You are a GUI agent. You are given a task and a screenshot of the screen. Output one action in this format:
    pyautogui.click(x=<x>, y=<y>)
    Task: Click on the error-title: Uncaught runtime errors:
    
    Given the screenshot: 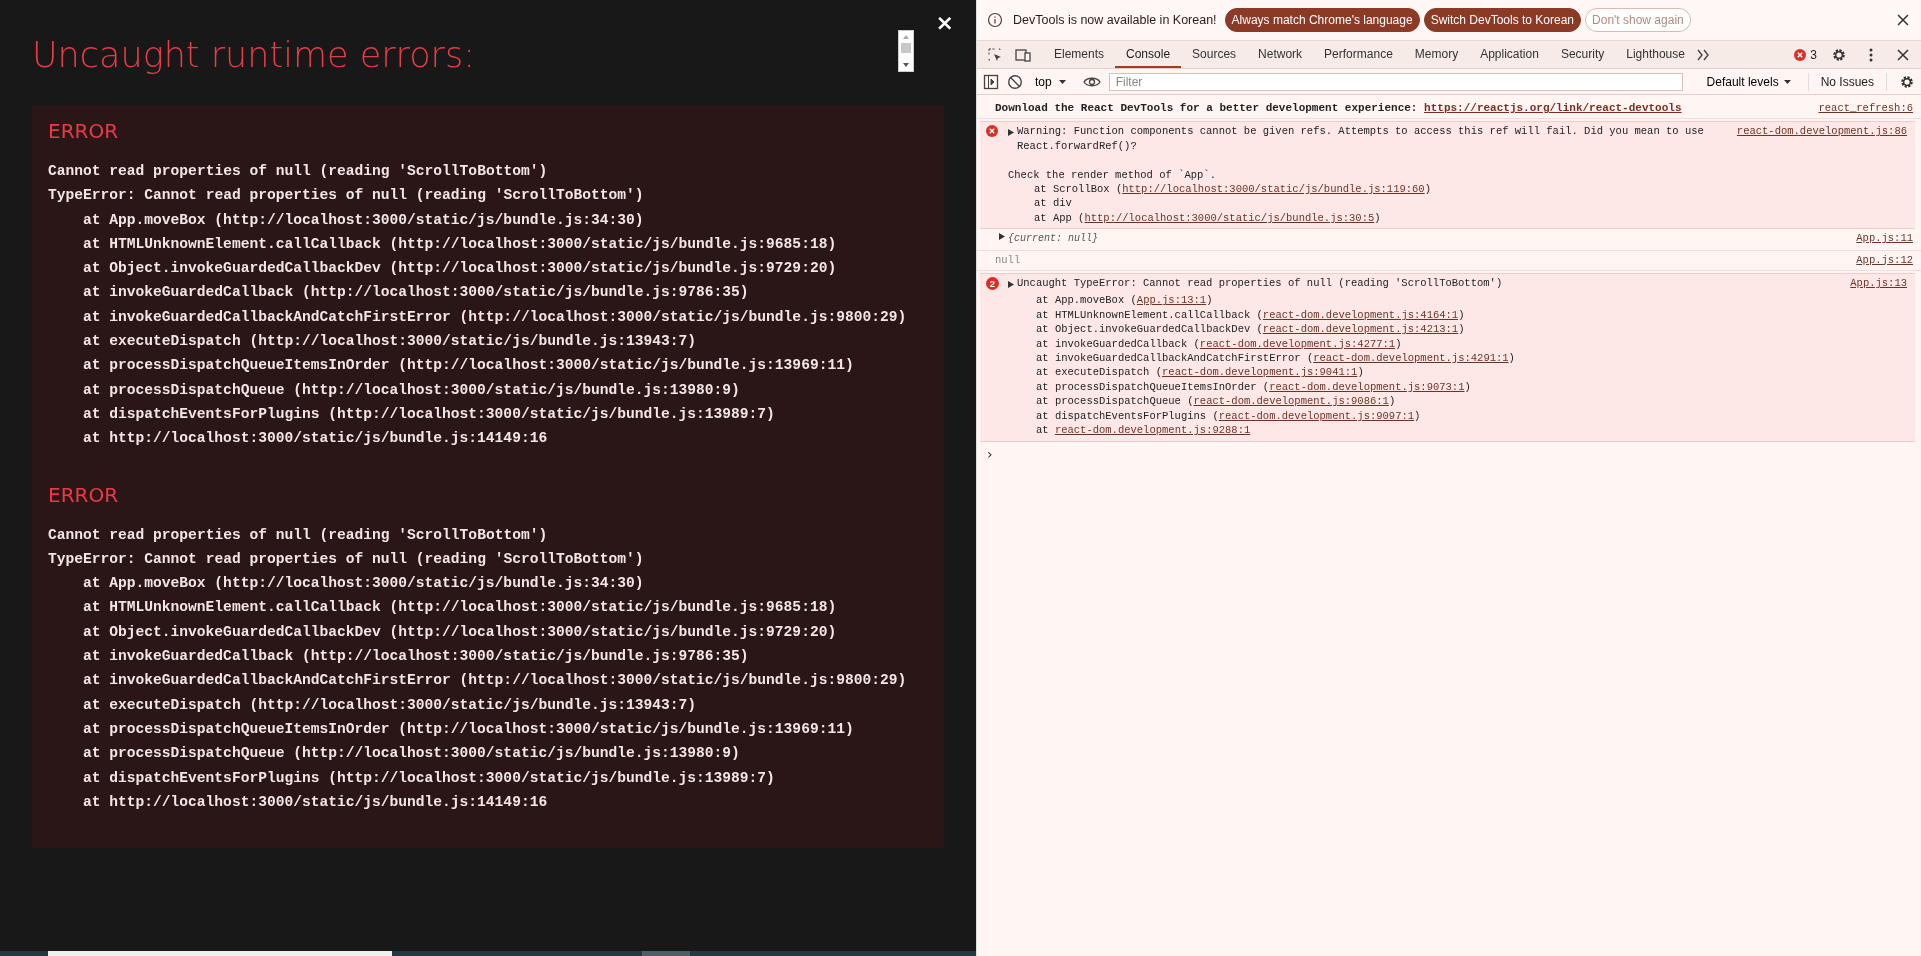 What is the action you would take?
    pyautogui.click(x=254, y=55)
    